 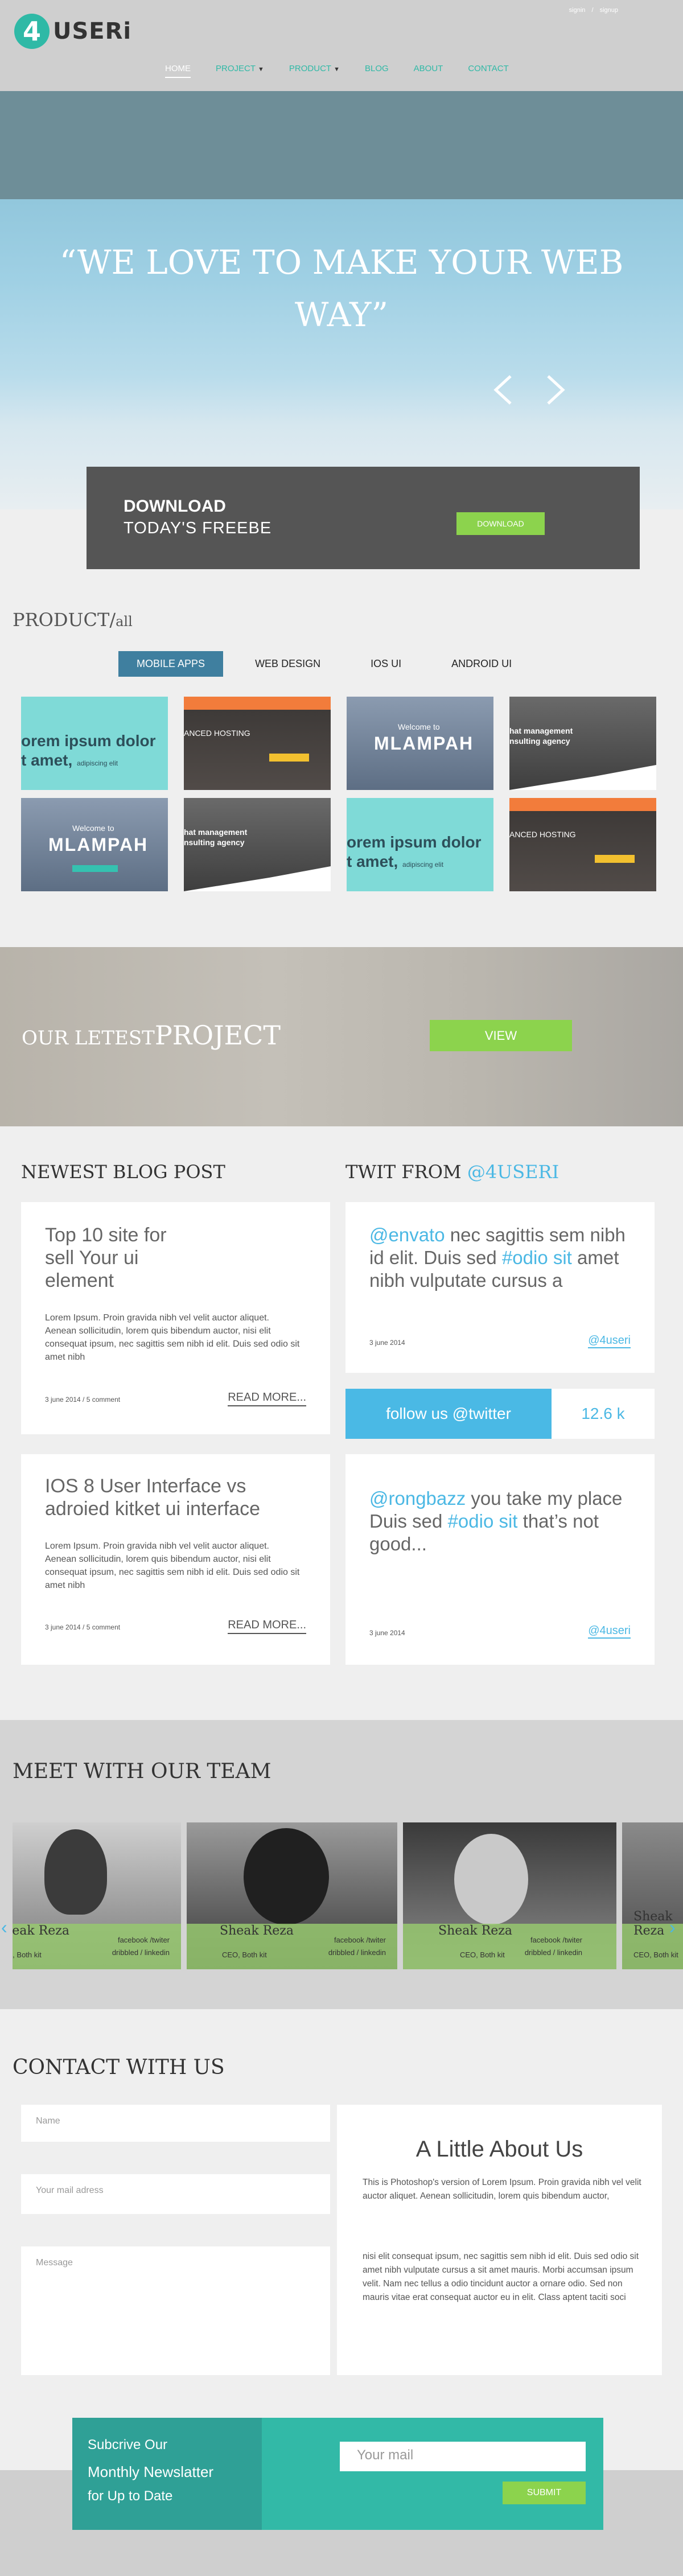 What do you see at coordinates (47, 760) in the screenshot?
I see `thumb-title-part: t amet,` at bounding box center [47, 760].